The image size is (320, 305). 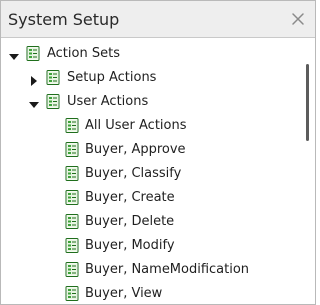 What do you see at coordinates (151, 102) in the screenshot?
I see `tree-item: User Actions` at bounding box center [151, 102].